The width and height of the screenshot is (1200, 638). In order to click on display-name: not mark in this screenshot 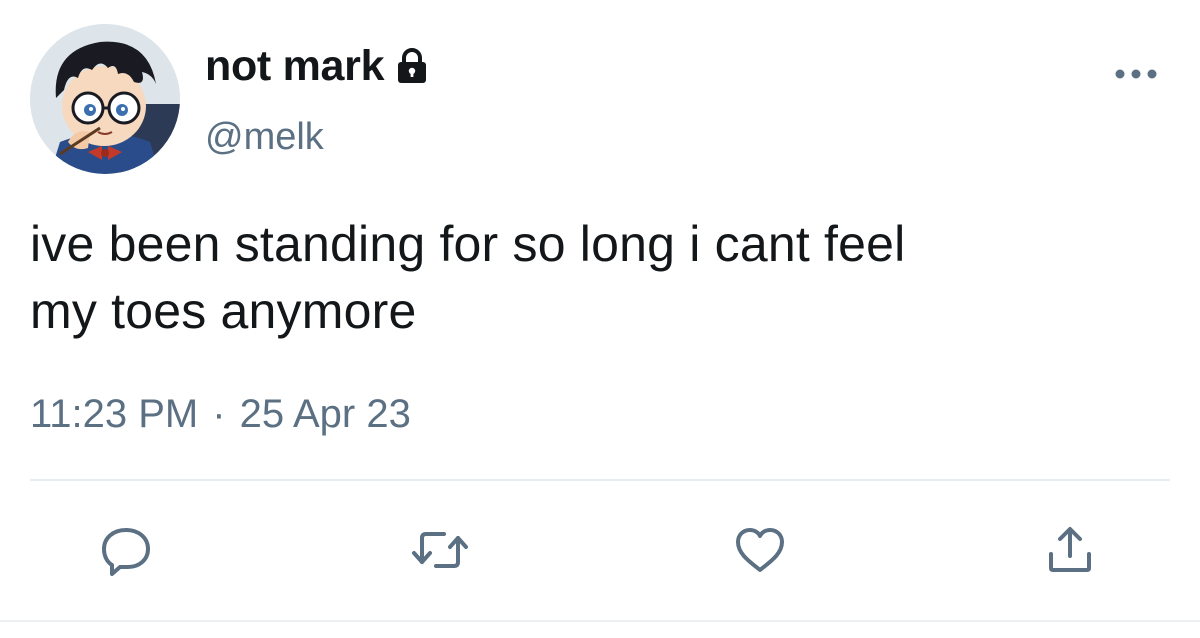, I will do `click(295, 66)`.